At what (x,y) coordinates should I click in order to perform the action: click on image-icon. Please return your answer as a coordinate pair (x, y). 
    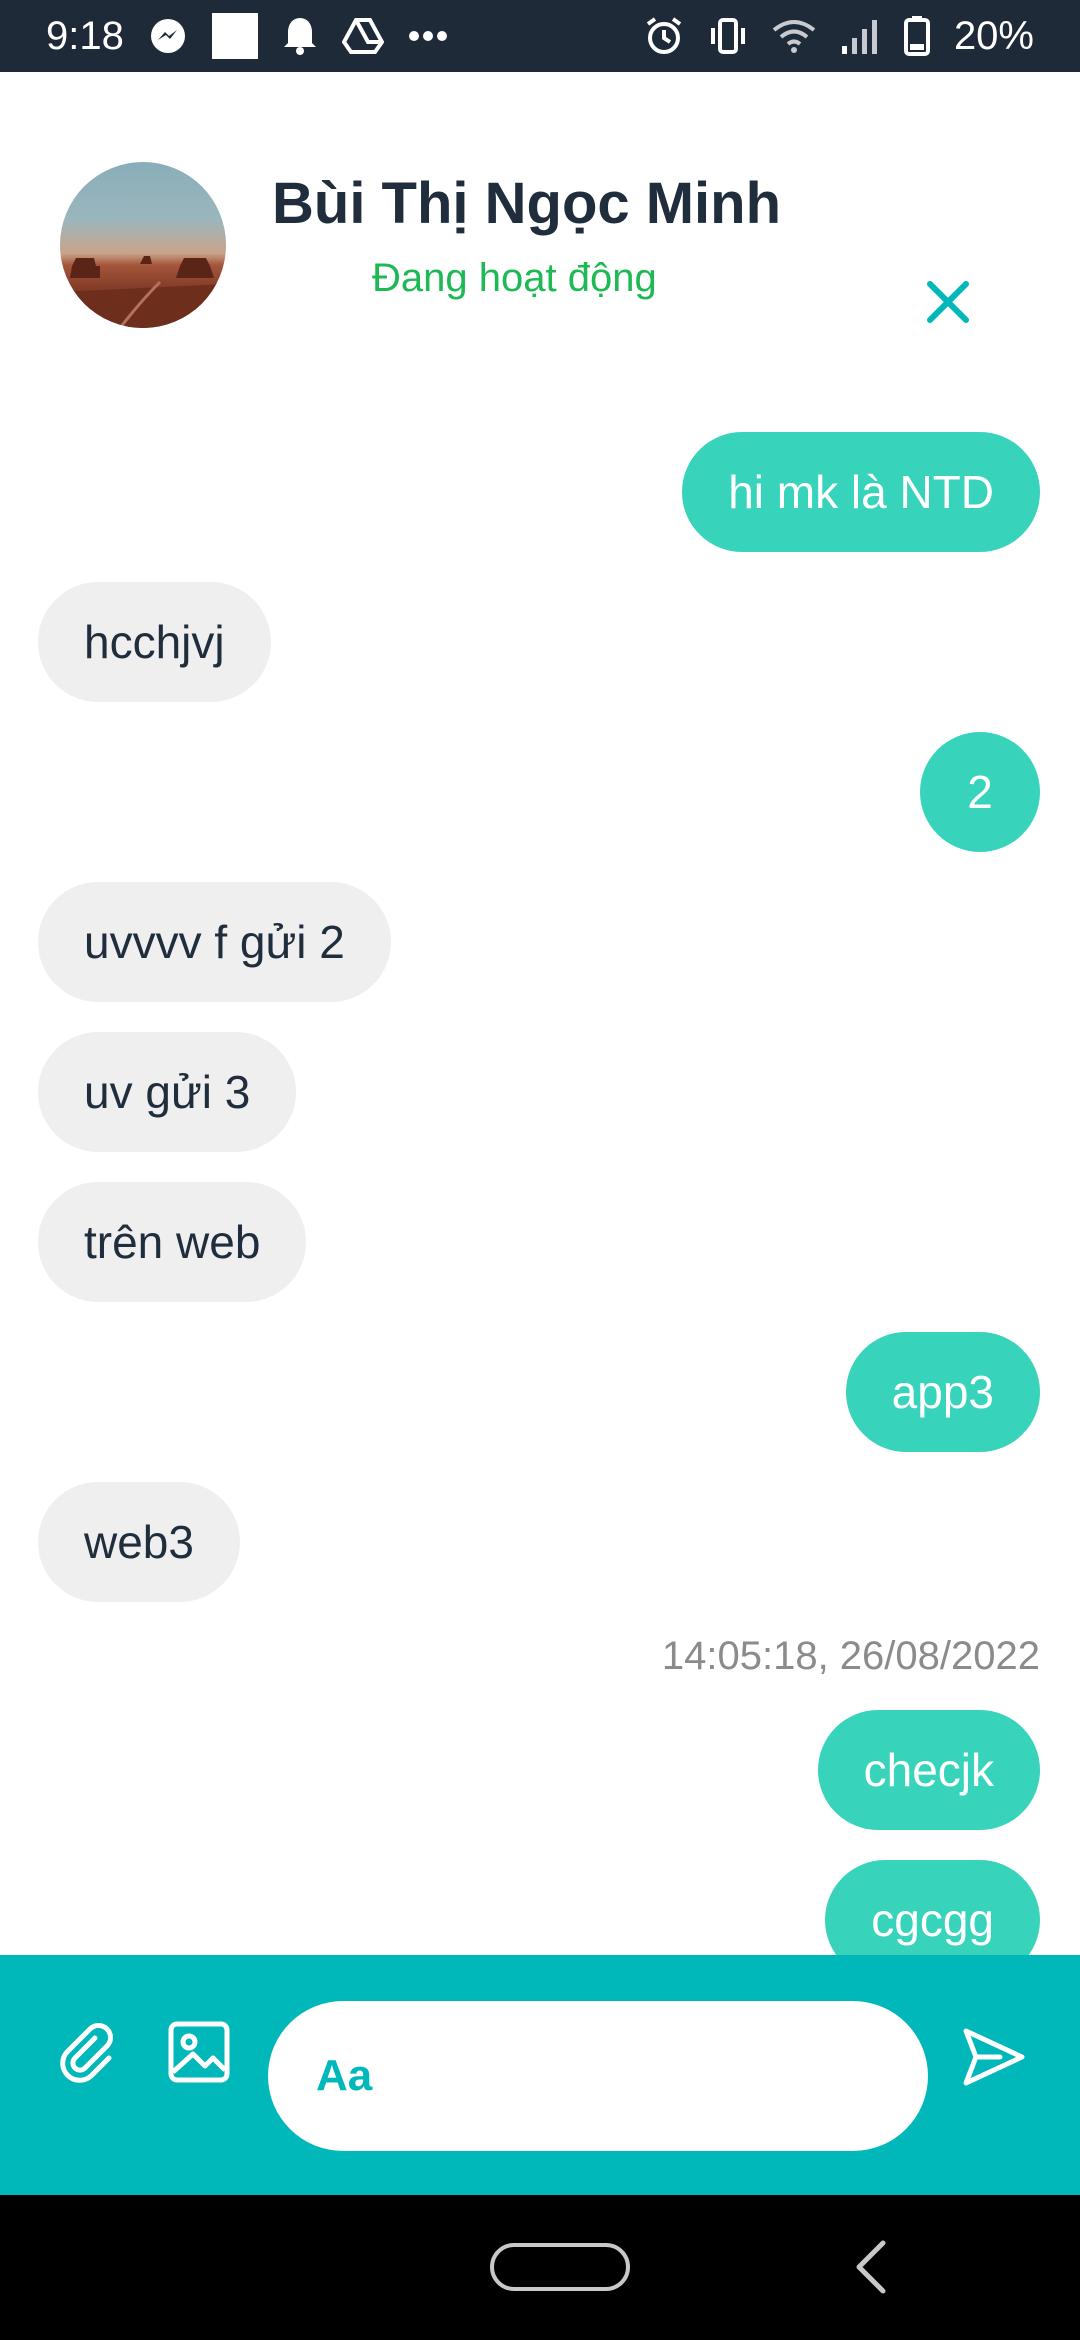
    Looking at the image, I should click on (199, 2052).